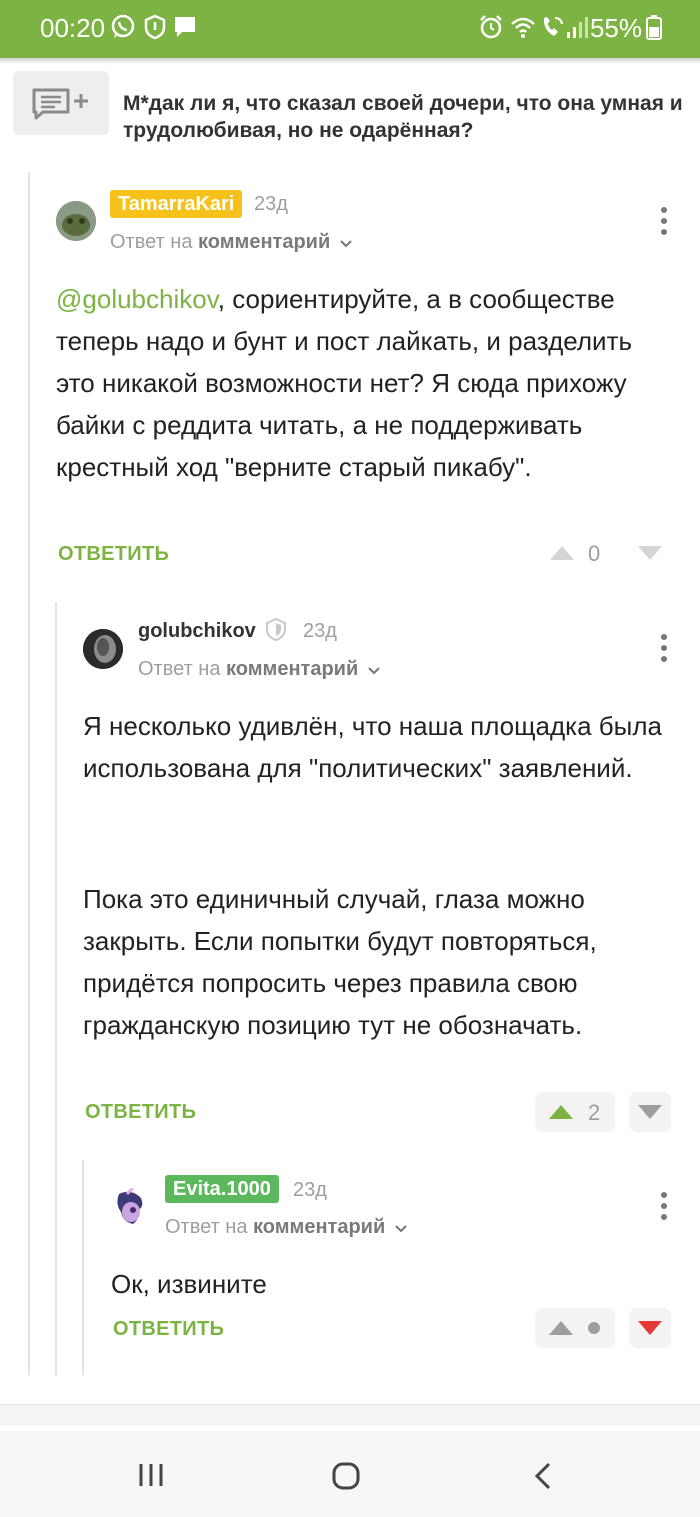  I want to click on footer-separator, so click(350, 1415).